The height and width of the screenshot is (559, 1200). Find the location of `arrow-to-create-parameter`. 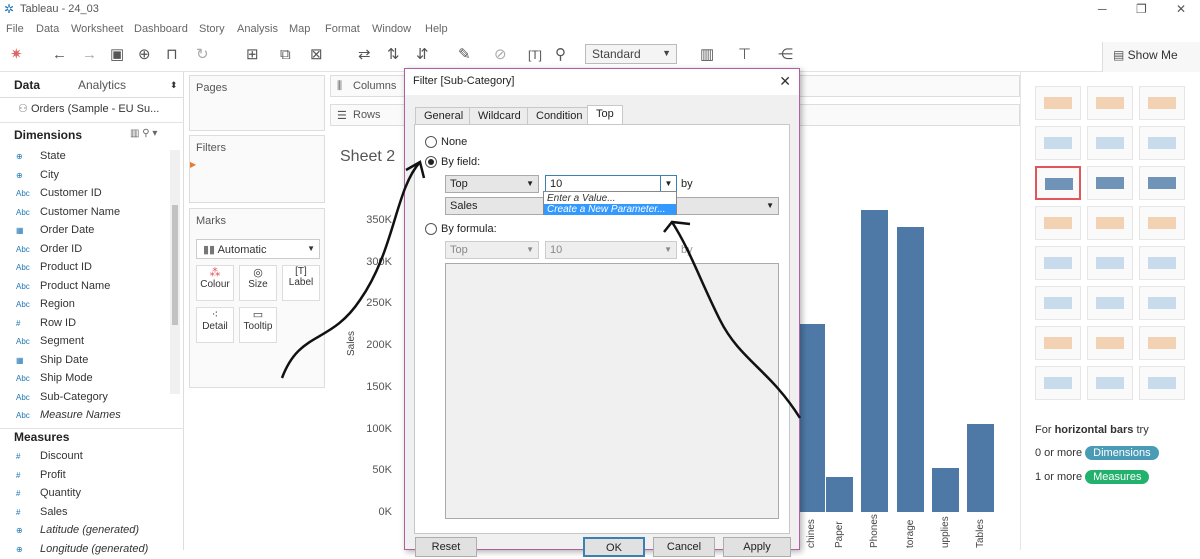

arrow-to-create-parameter is located at coordinates (736, 320).